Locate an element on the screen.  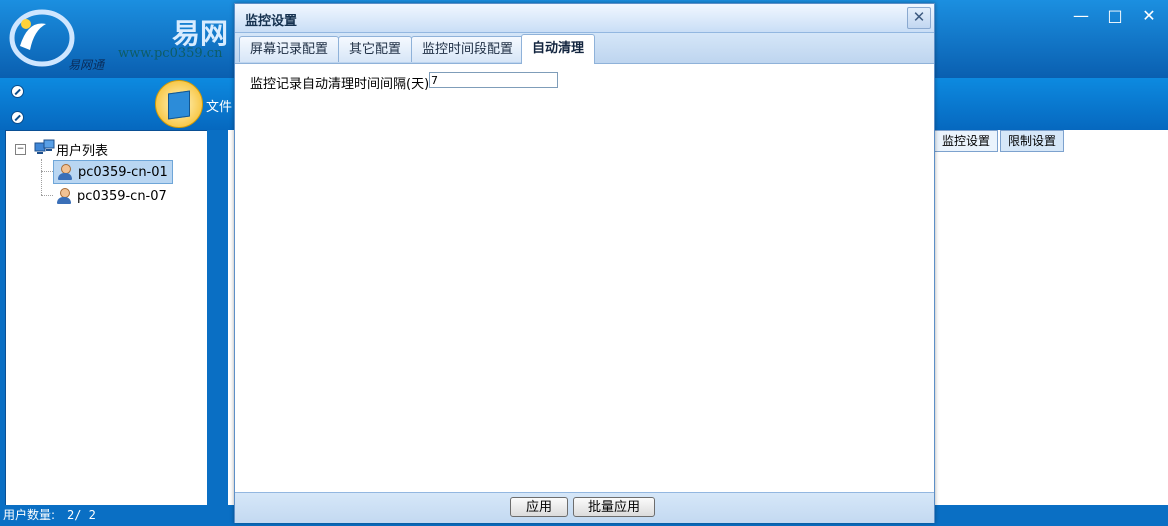
dialog-title: 监控设置 is located at coordinates (271, 21).